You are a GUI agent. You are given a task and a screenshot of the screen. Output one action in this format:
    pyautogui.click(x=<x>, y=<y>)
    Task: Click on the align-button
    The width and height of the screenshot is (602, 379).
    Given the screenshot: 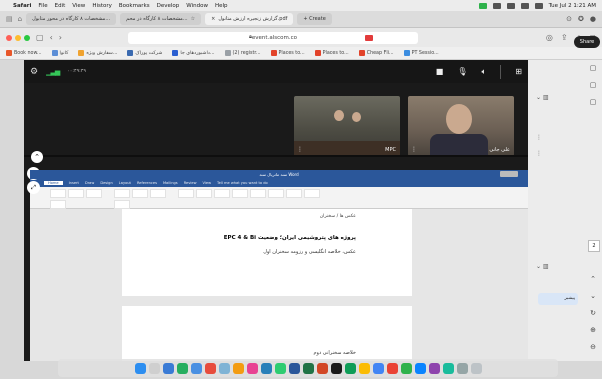 What is the action you would take?
    pyautogui.click(x=158, y=193)
    